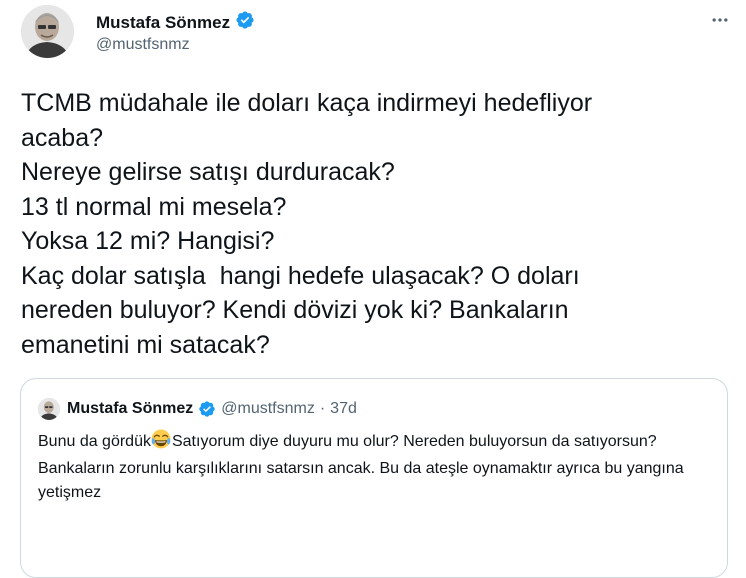 This screenshot has width=746, height=578. I want to click on quoted-author-handle: @mustfsnmz, so click(268, 408).